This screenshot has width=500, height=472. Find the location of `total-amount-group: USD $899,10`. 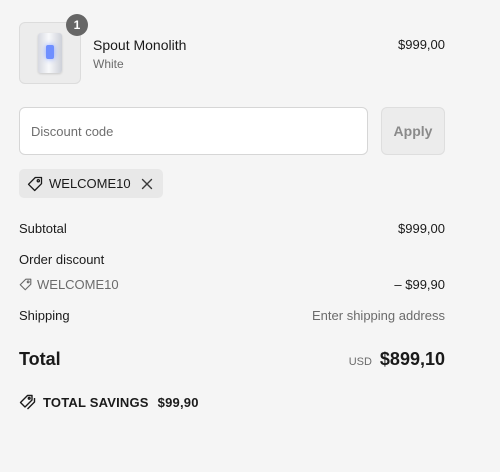

total-amount-group: USD $899,10 is located at coordinates (397, 359).